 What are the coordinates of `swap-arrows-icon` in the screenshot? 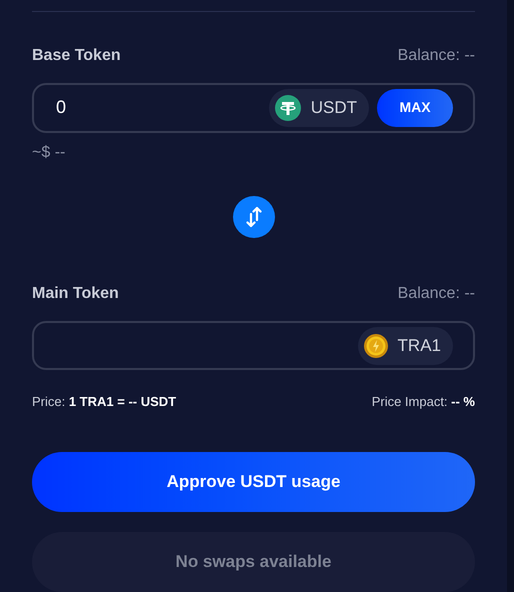 It's located at (254, 217).